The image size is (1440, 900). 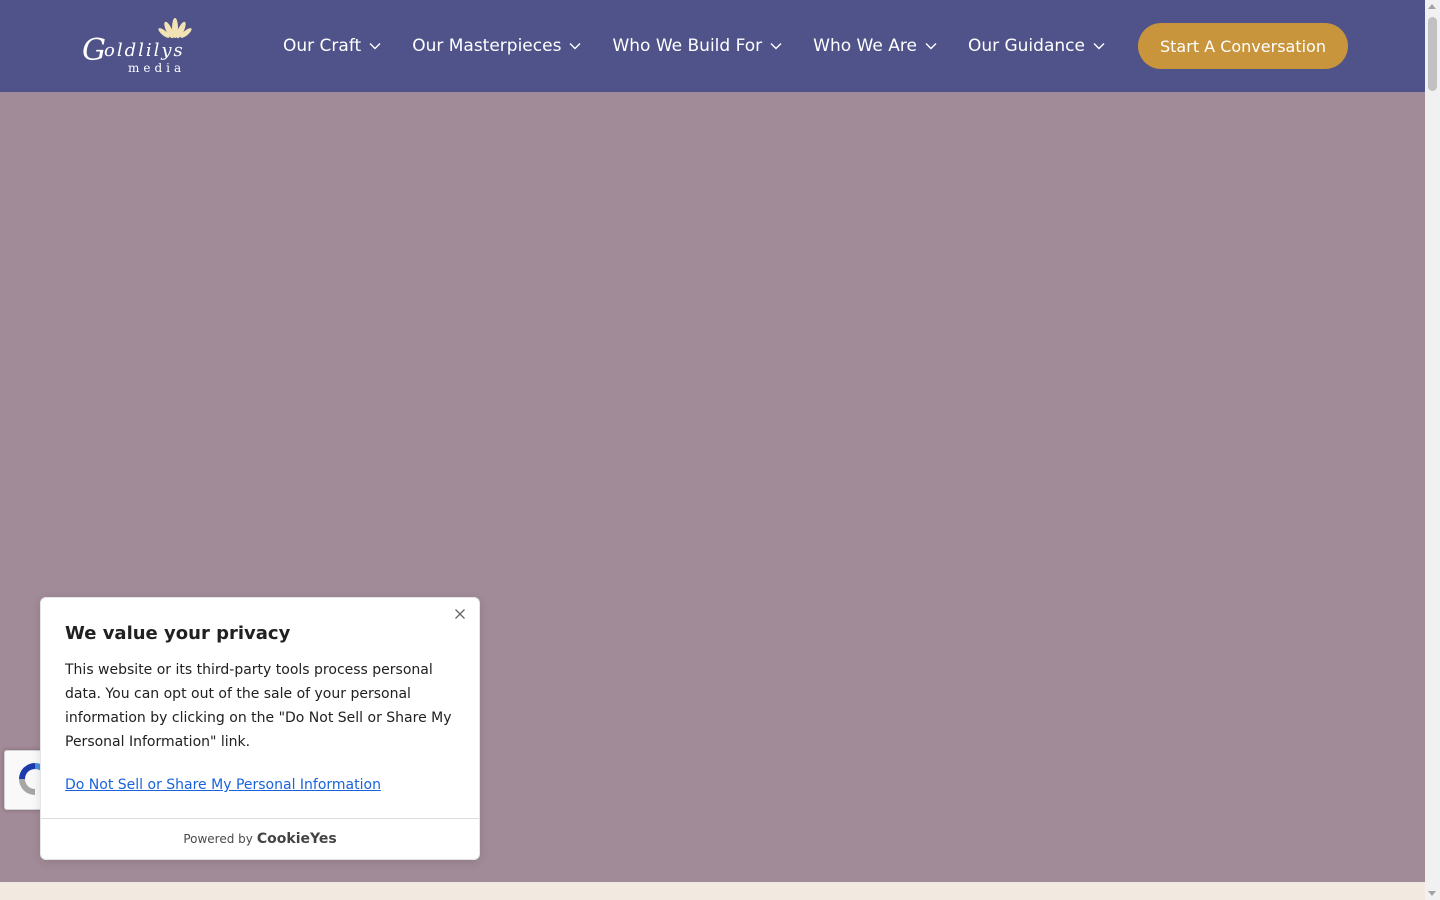 I want to click on nav-our-craft: Our Craft, so click(x=332, y=46).